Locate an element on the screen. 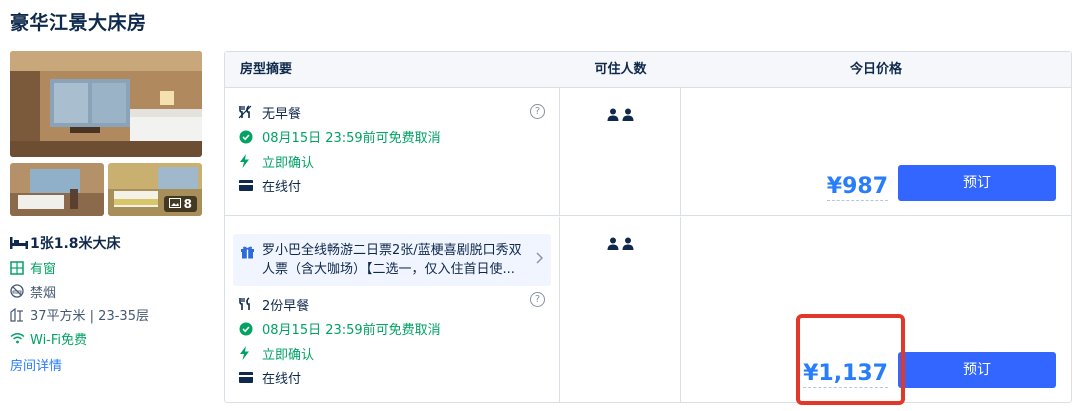 The height and width of the screenshot is (411, 1080). meal-policy: 2份早餐 is located at coordinates (395, 304).